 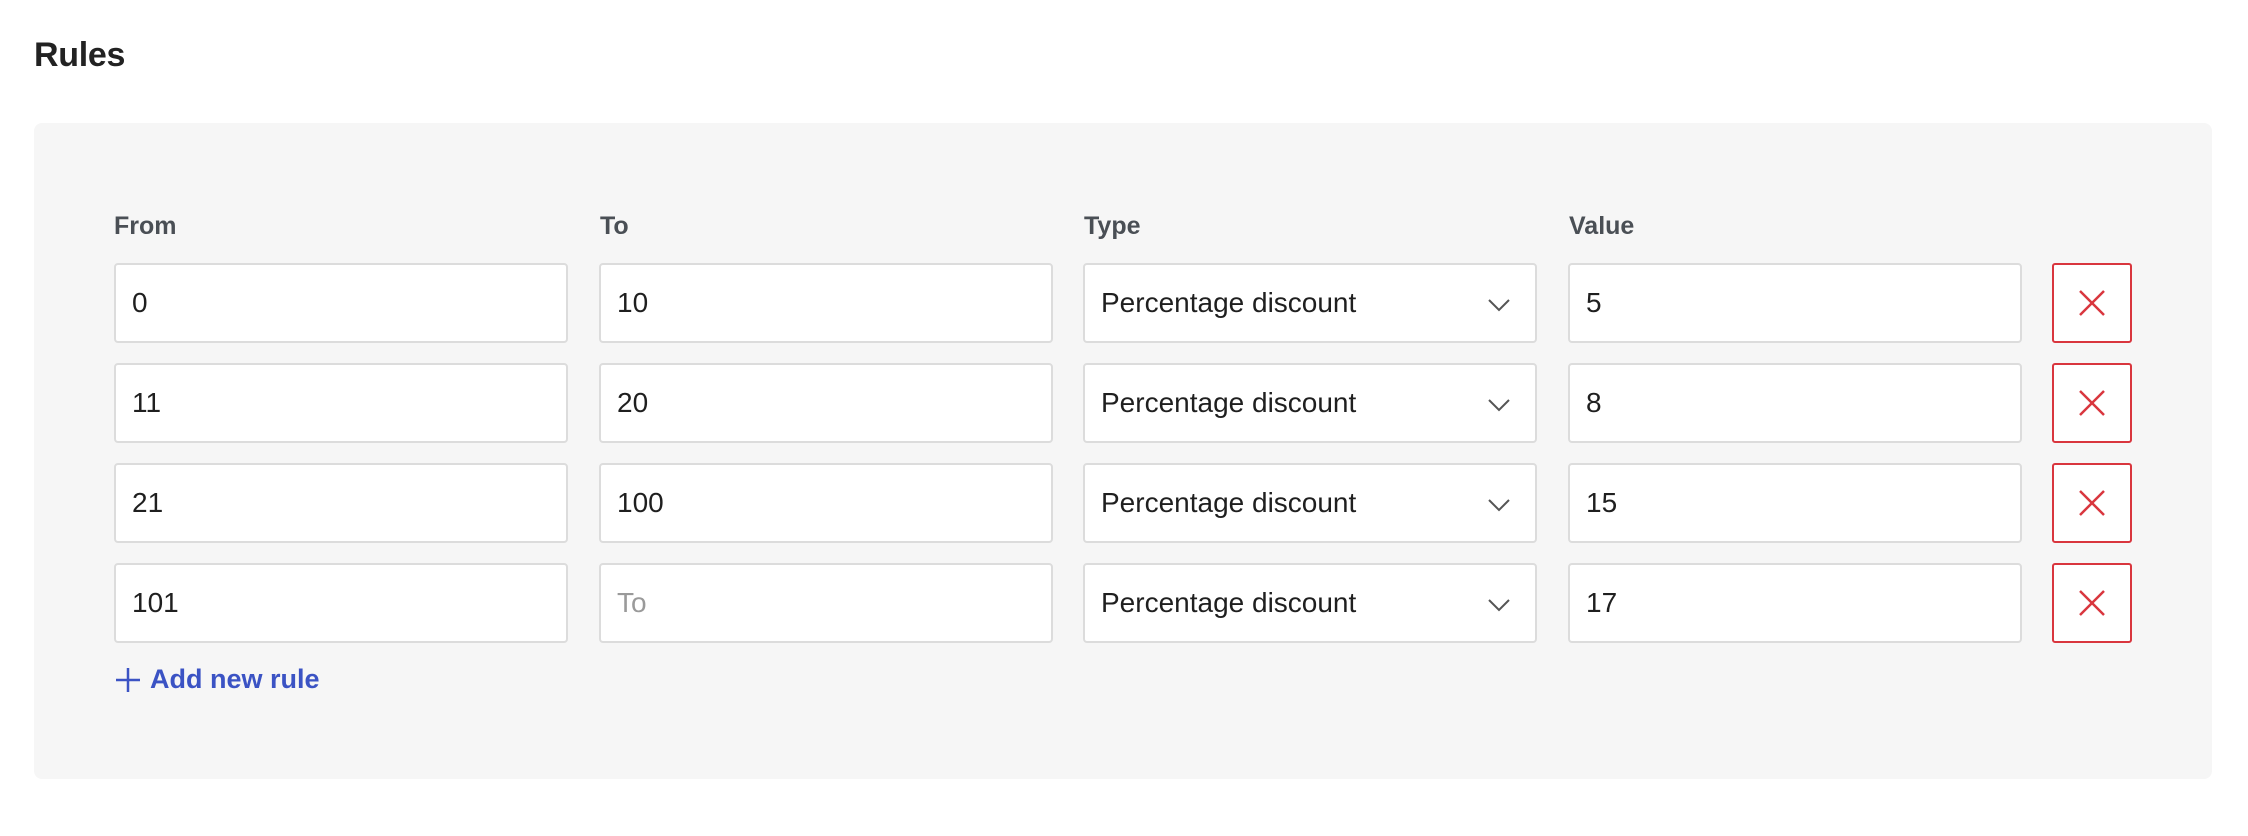 I want to click on header-type: Type, so click(x=1112, y=226).